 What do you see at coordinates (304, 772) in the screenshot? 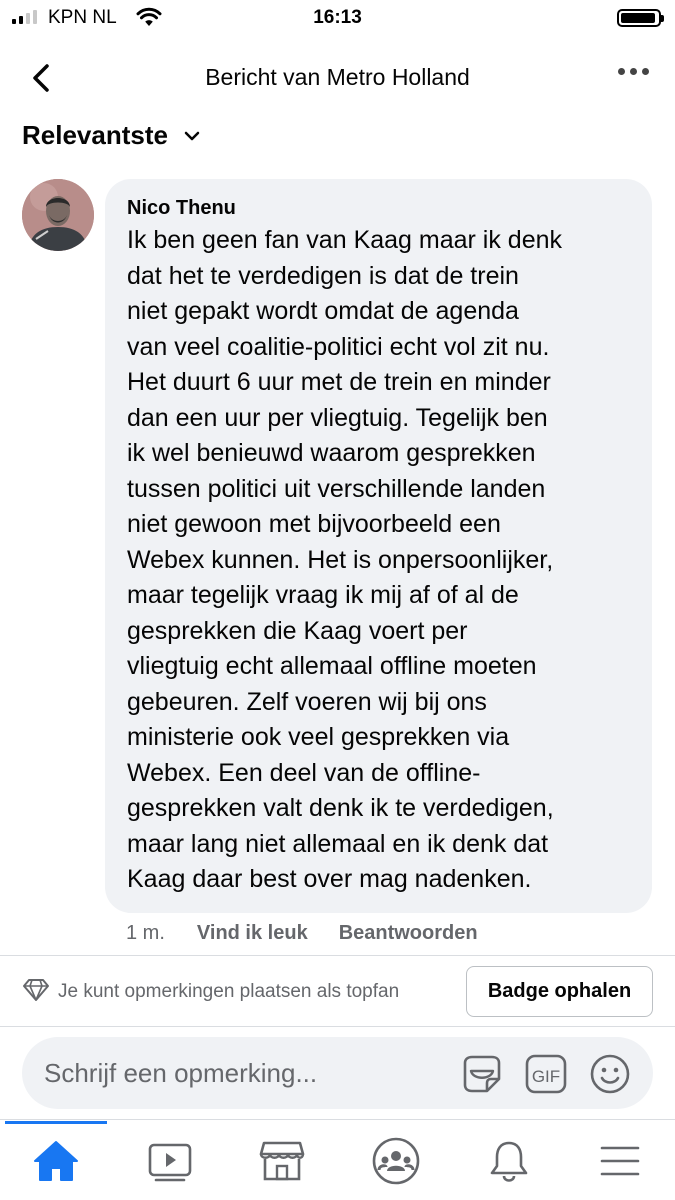
I see `comment-line: Webex. Een deel van de offline-` at bounding box center [304, 772].